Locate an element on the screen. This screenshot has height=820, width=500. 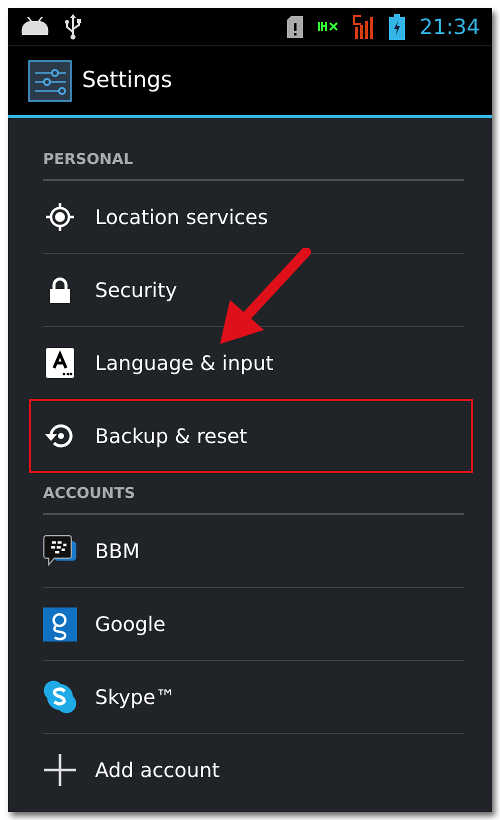
highlighted-settings-item: Backup & reset is located at coordinates (251, 436).